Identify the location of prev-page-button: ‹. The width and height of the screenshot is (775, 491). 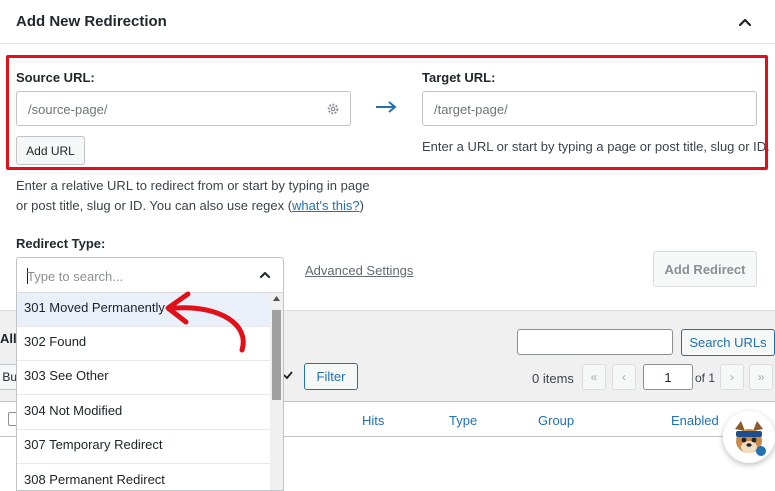
(624, 377).